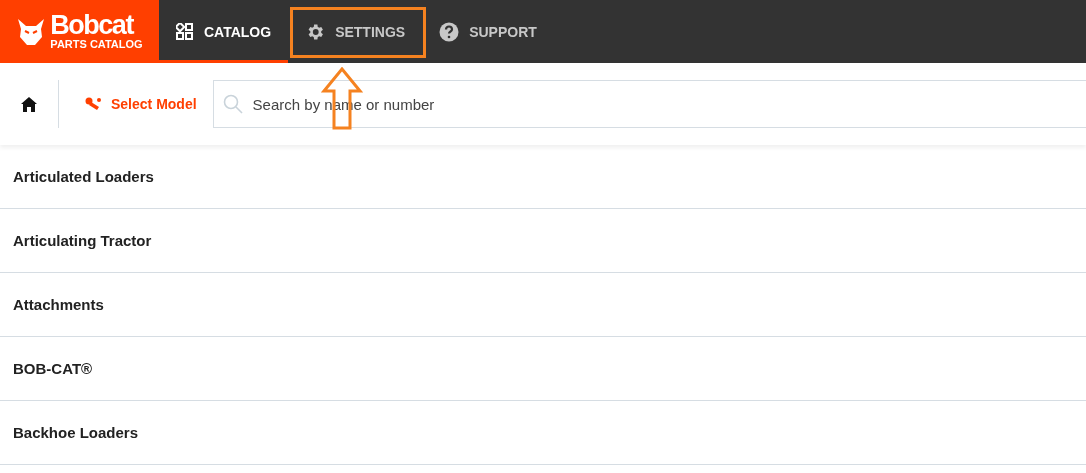 Image resolution: width=1086 pixels, height=473 pixels. I want to click on category-row: BOB-CAT®, so click(543, 369).